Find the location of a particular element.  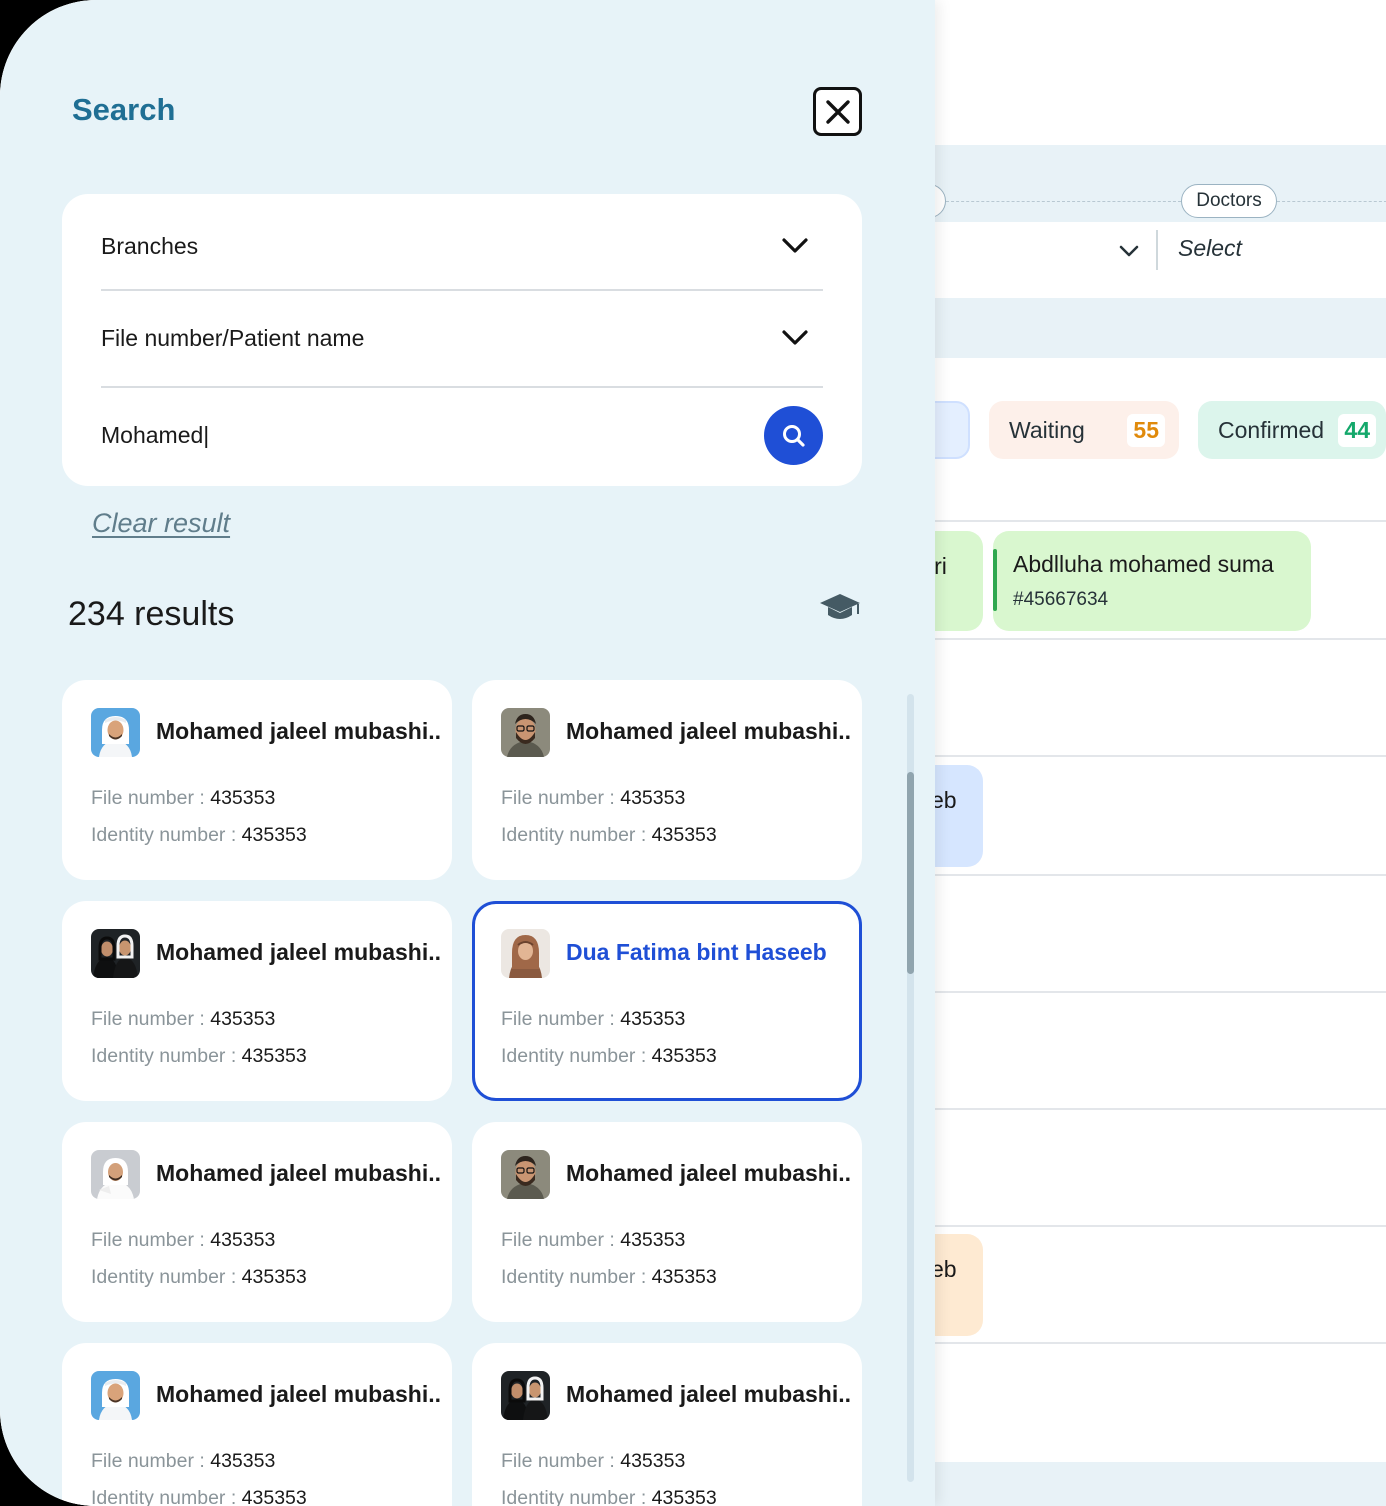

search-type-dropdown: File number/Patient name is located at coordinates (462, 338).